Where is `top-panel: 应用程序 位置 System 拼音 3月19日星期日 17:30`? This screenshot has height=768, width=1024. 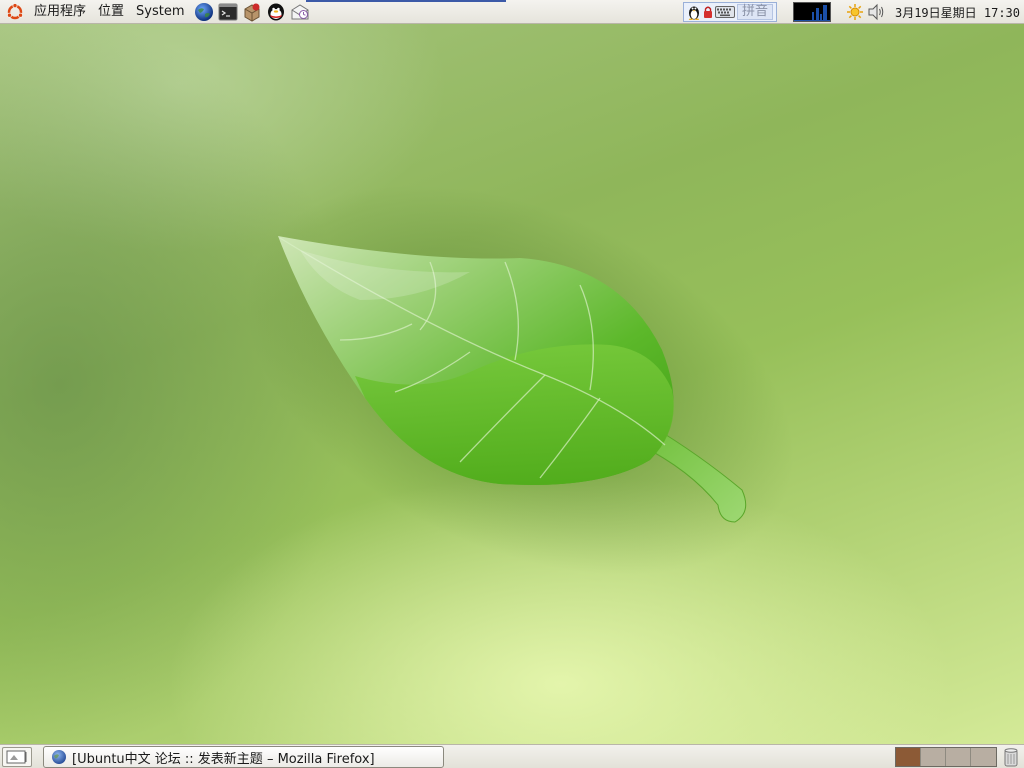
top-panel: 应用程序 位置 System 拼音 3月19日星期日 17:30 is located at coordinates (512, 12).